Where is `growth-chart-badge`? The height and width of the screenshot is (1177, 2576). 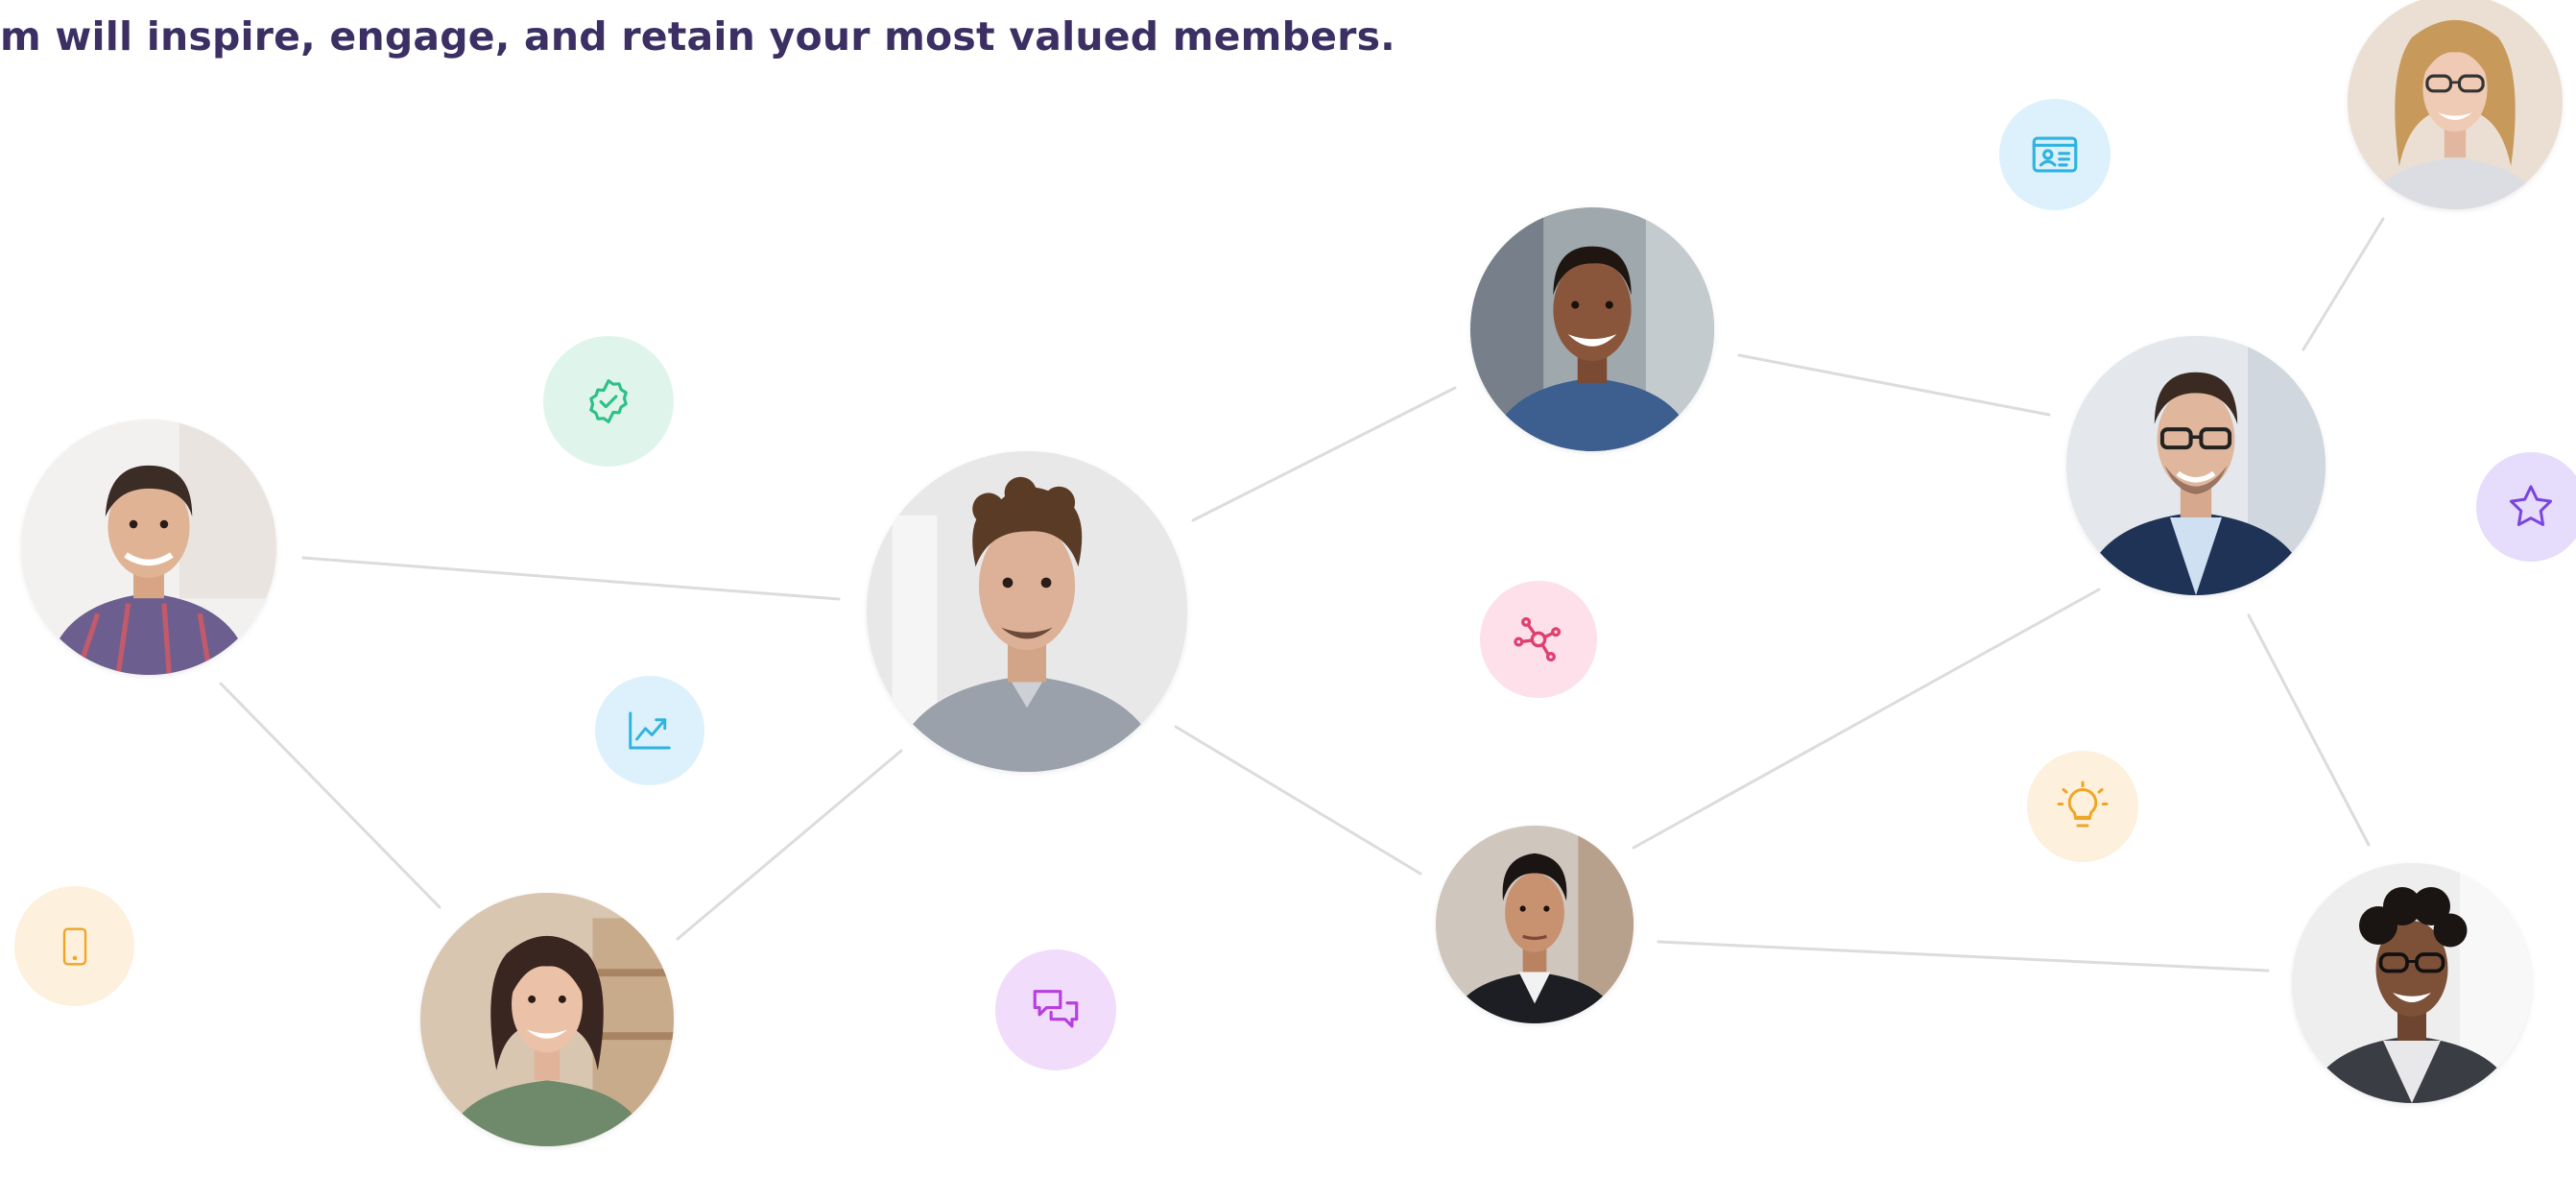 growth-chart-badge is located at coordinates (649, 730).